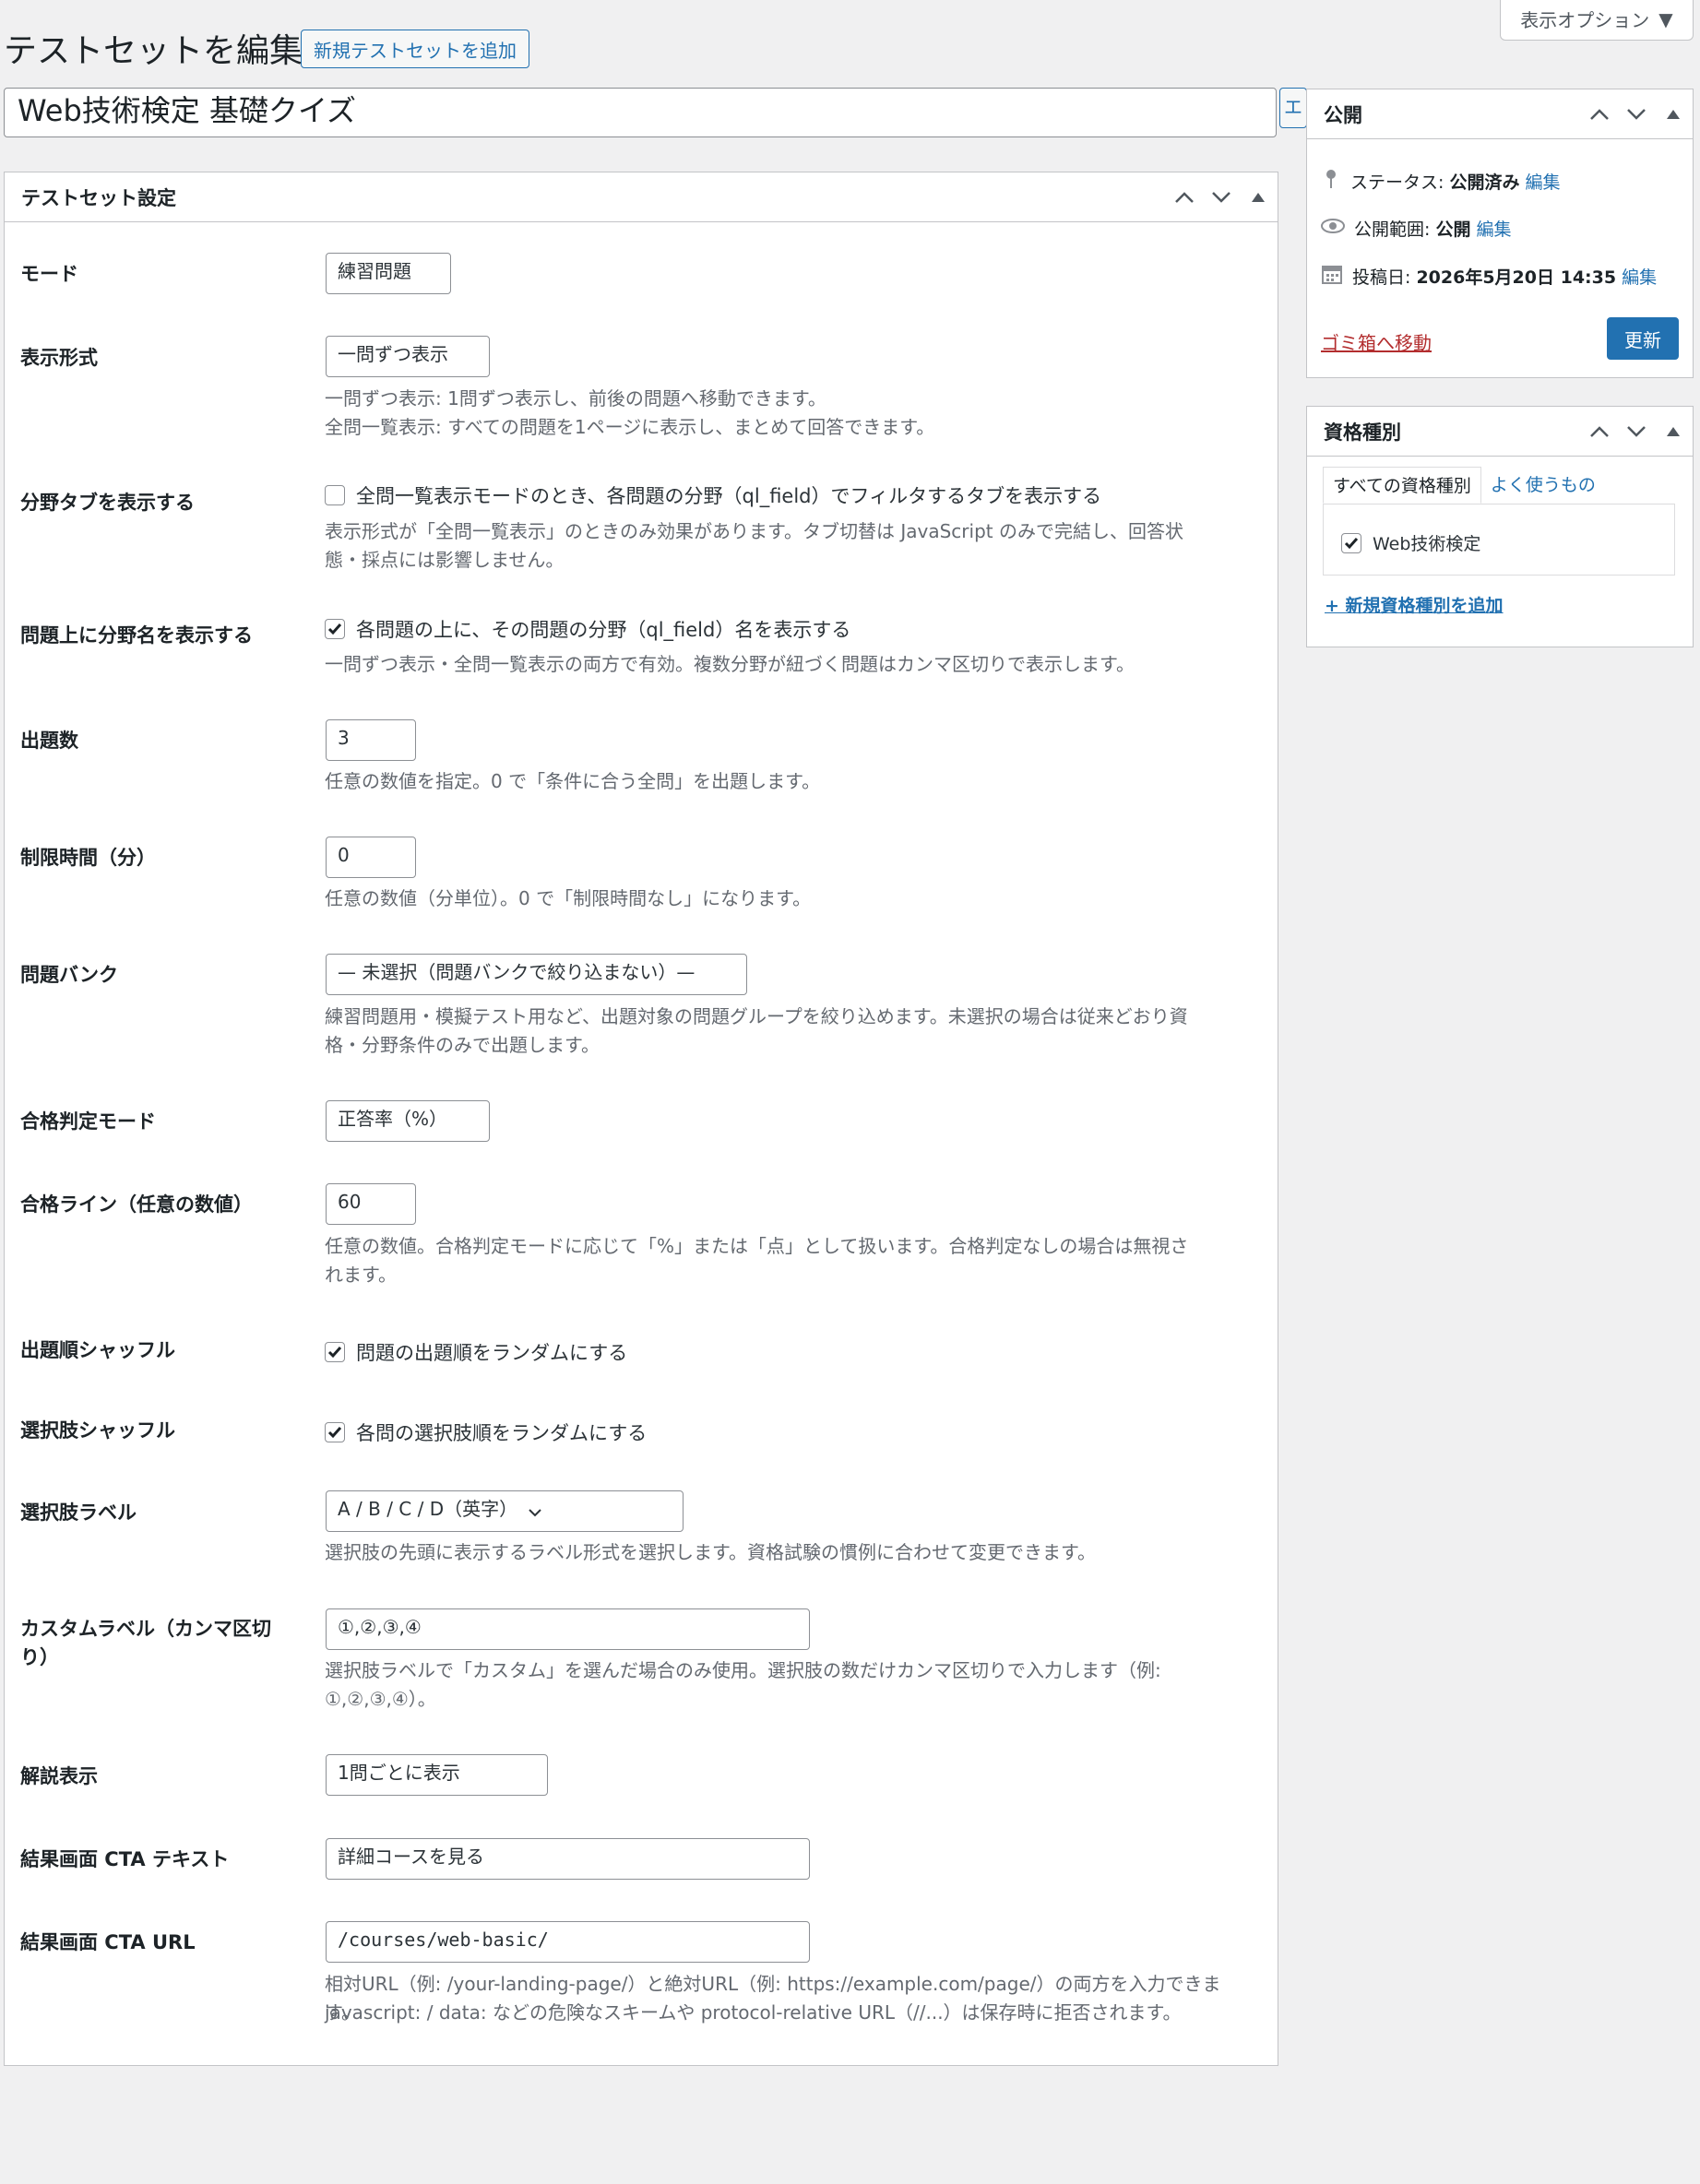 Image resolution: width=1700 pixels, height=2184 pixels. What do you see at coordinates (335, 1432) in the screenshot?
I see `shuffle-c-checkbox` at bounding box center [335, 1432].